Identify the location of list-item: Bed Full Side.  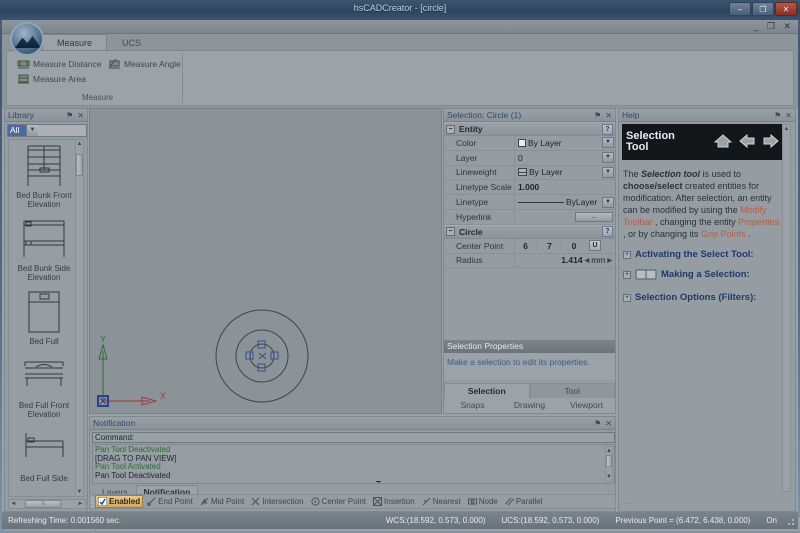
(44, 455).